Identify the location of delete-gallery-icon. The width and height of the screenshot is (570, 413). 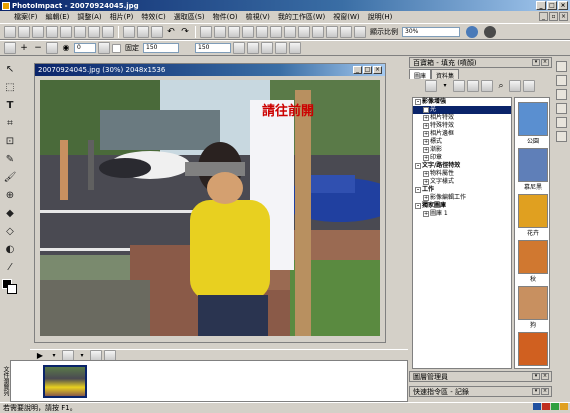
(487, 86).